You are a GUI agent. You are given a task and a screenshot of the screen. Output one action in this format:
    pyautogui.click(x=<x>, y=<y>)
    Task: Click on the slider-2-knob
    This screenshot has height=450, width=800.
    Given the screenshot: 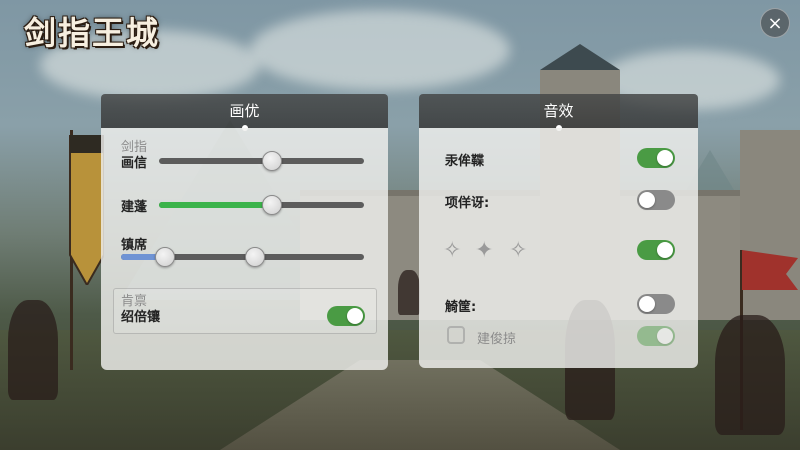 What is the action you would take?
    pyautogui.click(x=271, y=205)
    